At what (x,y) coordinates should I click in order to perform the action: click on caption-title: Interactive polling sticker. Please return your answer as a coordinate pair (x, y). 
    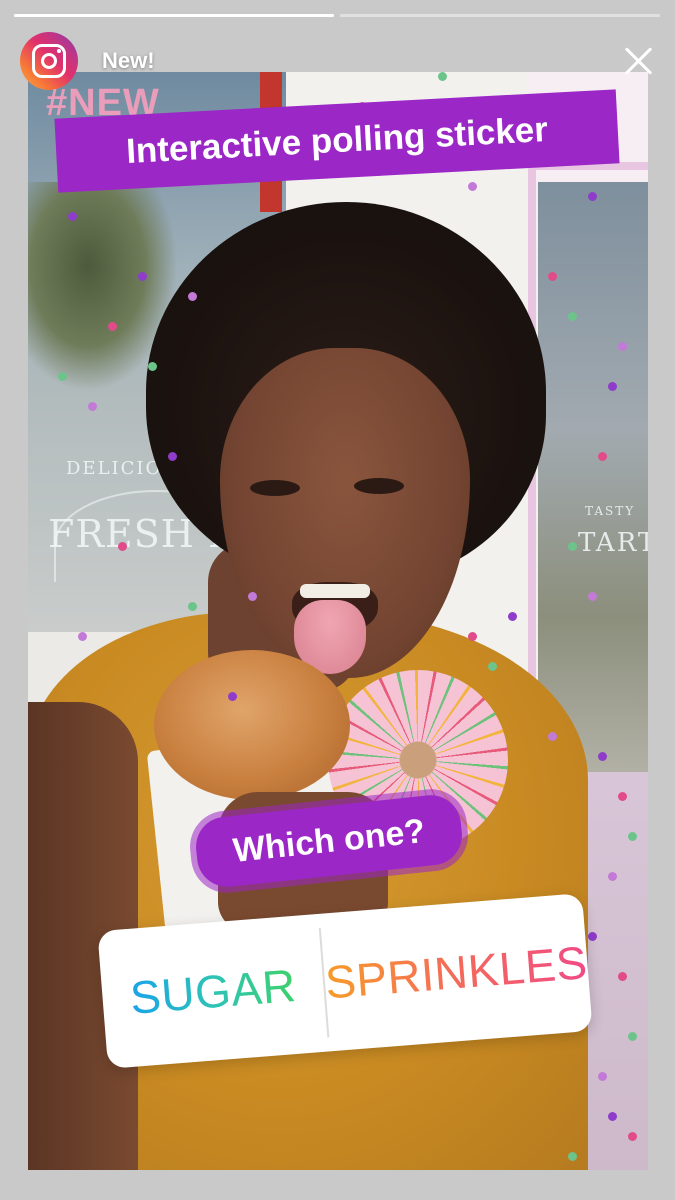
    Looking at the image, I should click on (337, 140).